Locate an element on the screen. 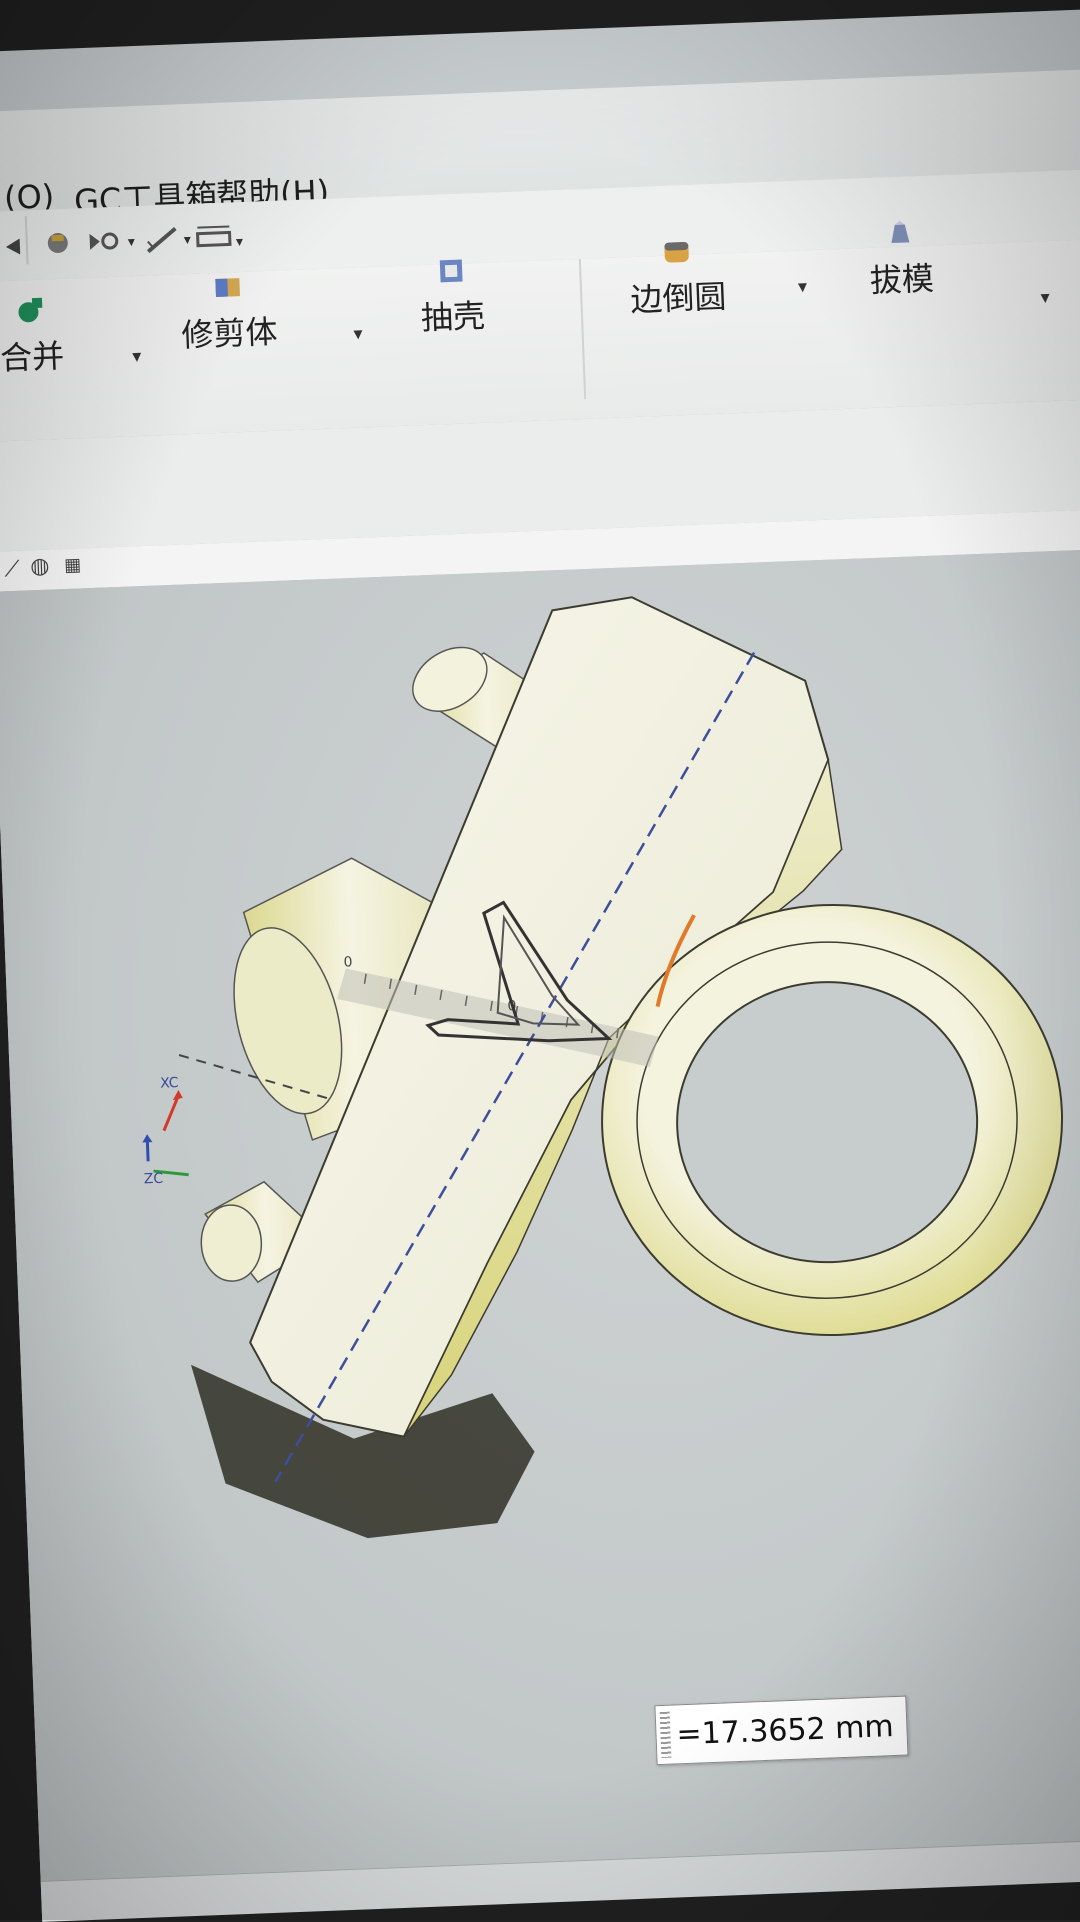 The height and width of the screenshot is (1922, 1080). edge-blend-label: 边倒圆 is located at coordinates (678, 298).